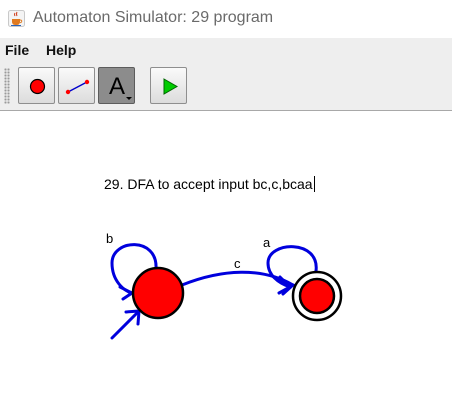 The image size is (452, 406). I want to click on state-q1-accepting, so click(317, 296).